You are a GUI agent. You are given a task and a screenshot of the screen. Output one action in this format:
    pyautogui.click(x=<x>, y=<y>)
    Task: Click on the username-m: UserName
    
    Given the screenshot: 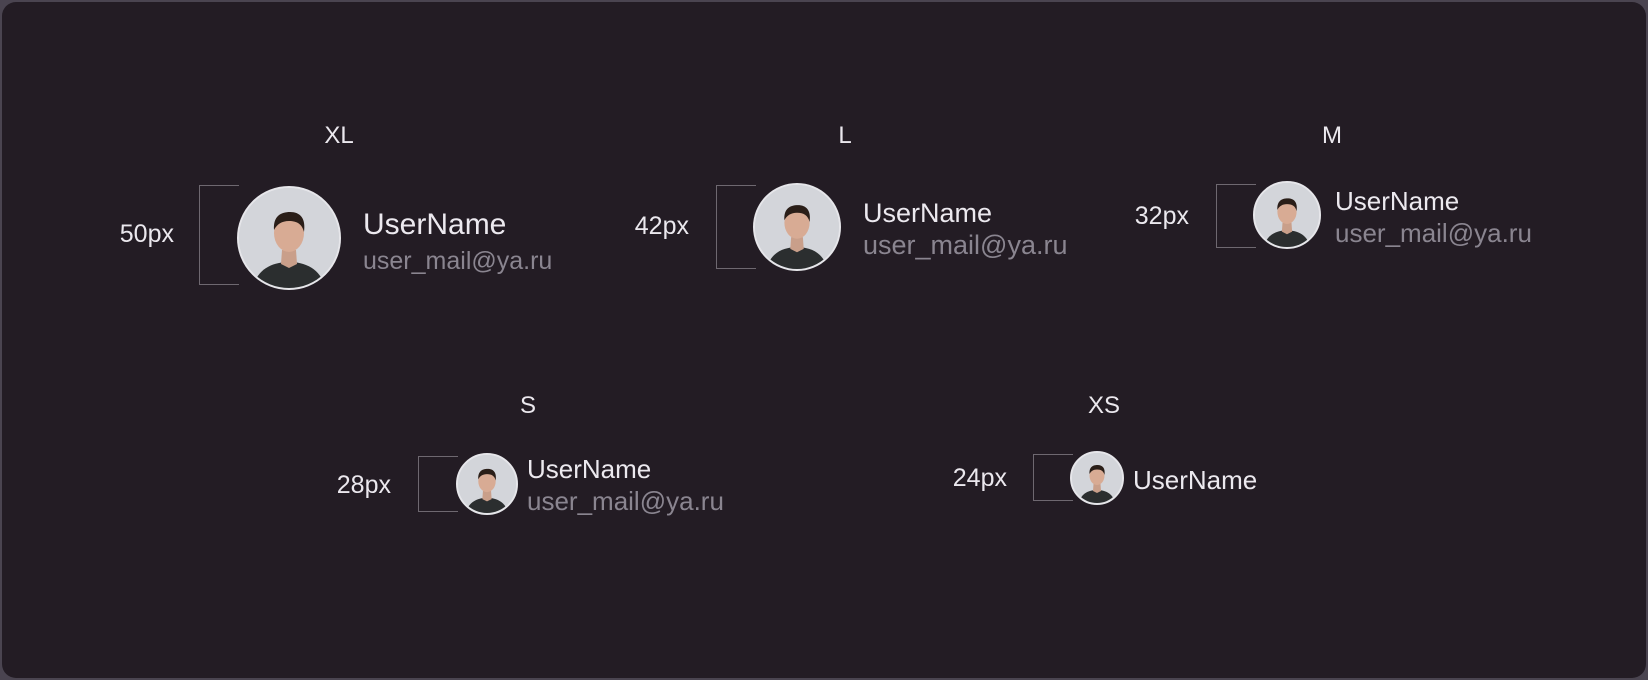 What is the action you would take?
    pyautogui.click(x=1397, y=201)
    